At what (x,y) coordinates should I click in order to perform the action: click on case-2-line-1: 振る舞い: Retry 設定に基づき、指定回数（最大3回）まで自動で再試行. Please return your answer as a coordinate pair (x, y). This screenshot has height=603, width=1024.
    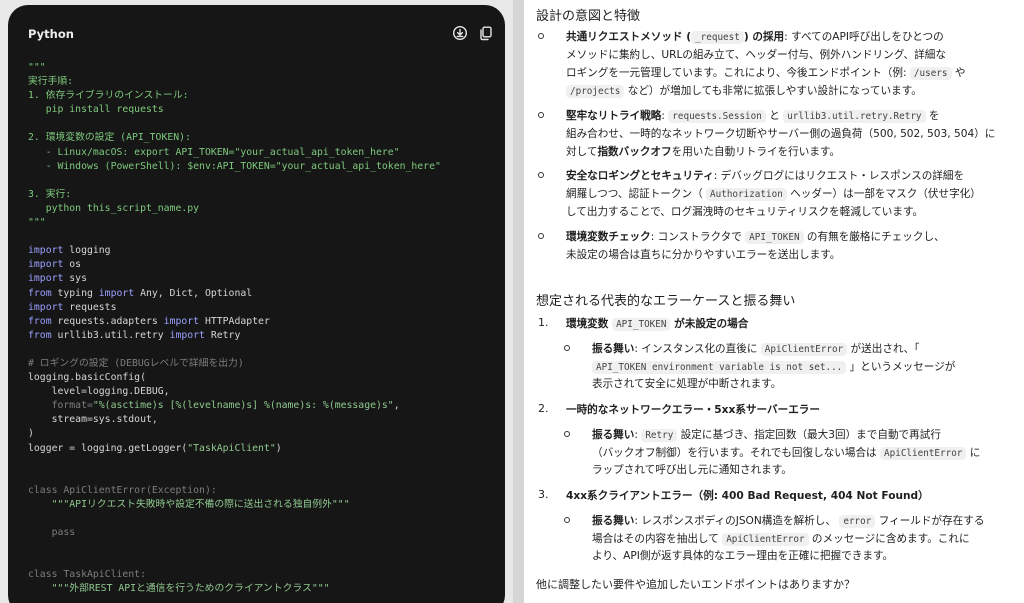
    Looking at the image, I should click on (766, 434).